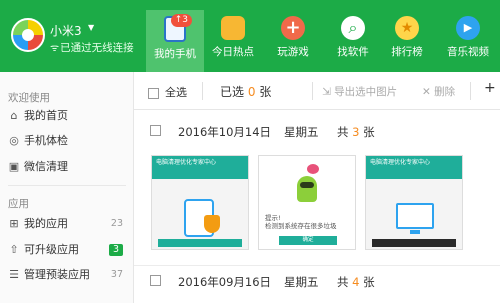 The width and height of the screenshot is (500, 303). What do you see at coordinates (176, 92) in the screenshot?
I see `select-all-label: 全选` at bounding box center [176, 92].